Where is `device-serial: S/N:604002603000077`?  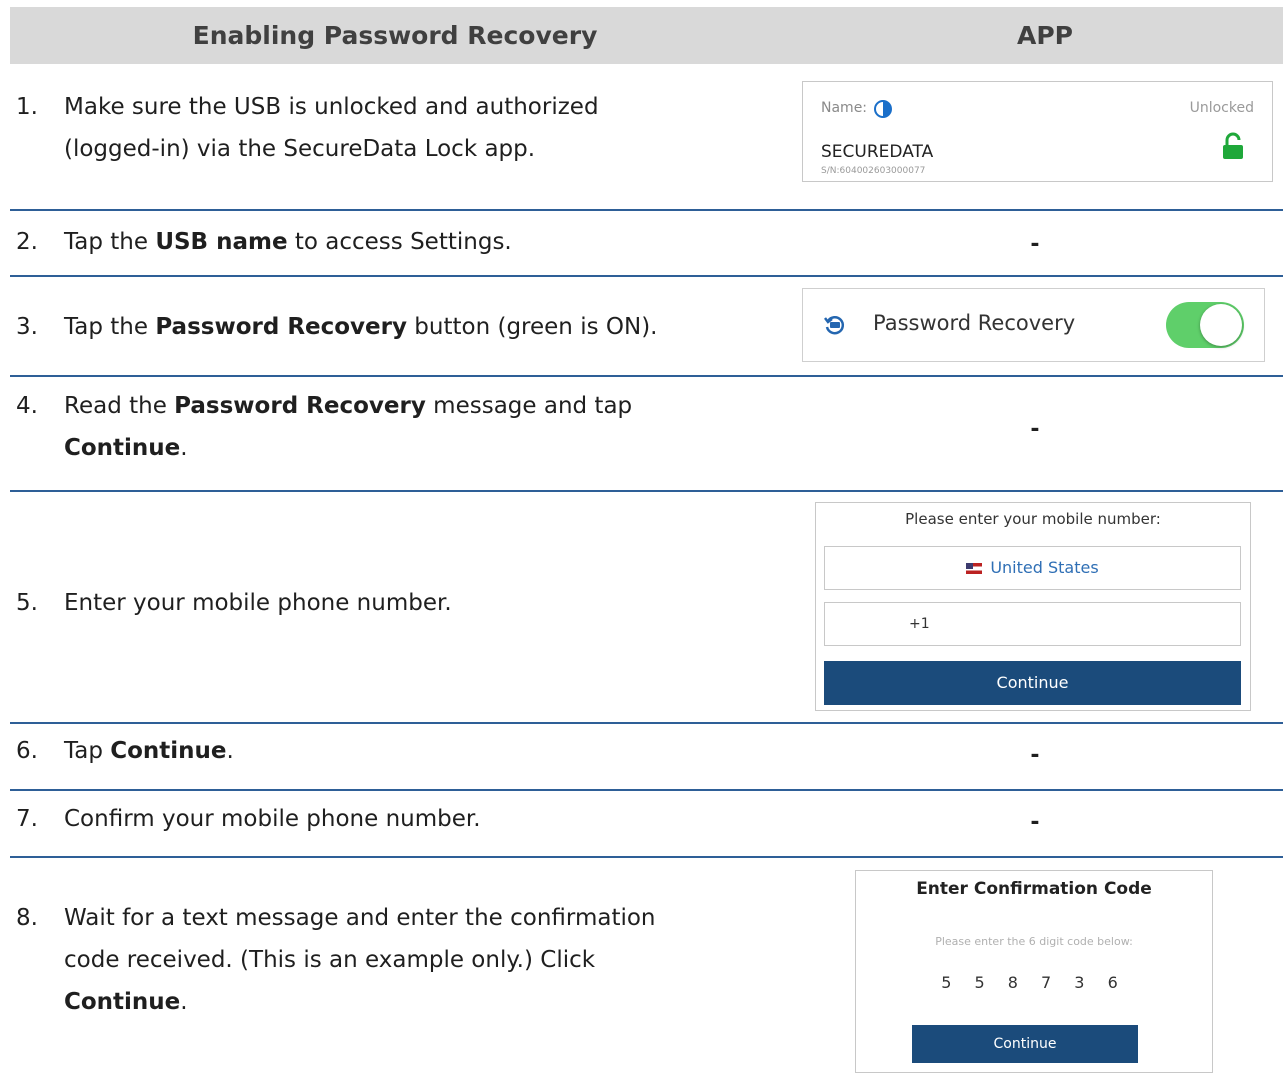 device-serial: S/N:604002603000077 is located at coordinates (873, 171).